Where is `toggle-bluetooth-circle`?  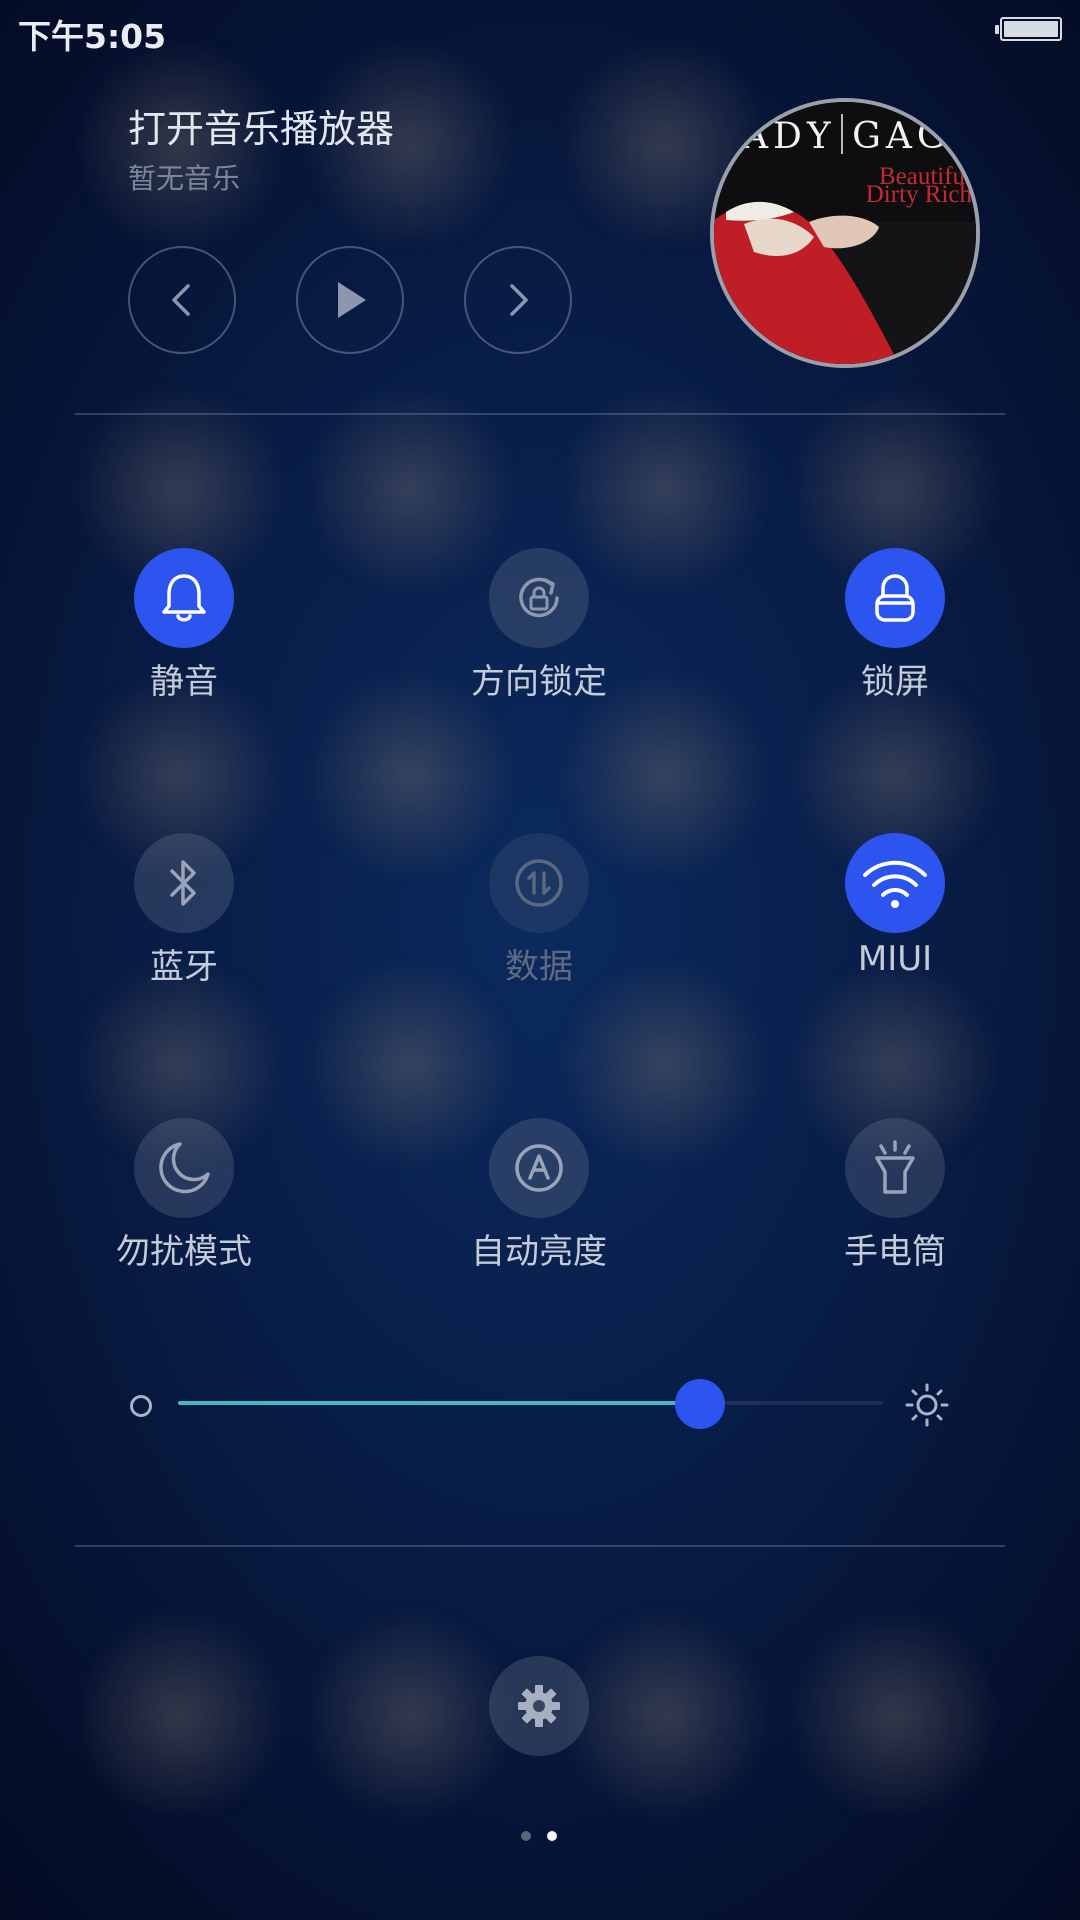
toggle-bluetooth-circle is located at coordinates (184, 883).